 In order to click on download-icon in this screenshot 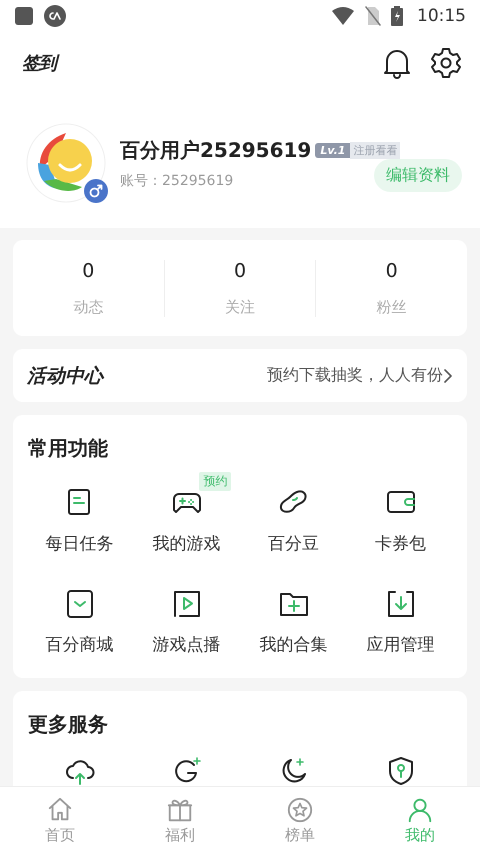, I will do `click(401, 604)`.